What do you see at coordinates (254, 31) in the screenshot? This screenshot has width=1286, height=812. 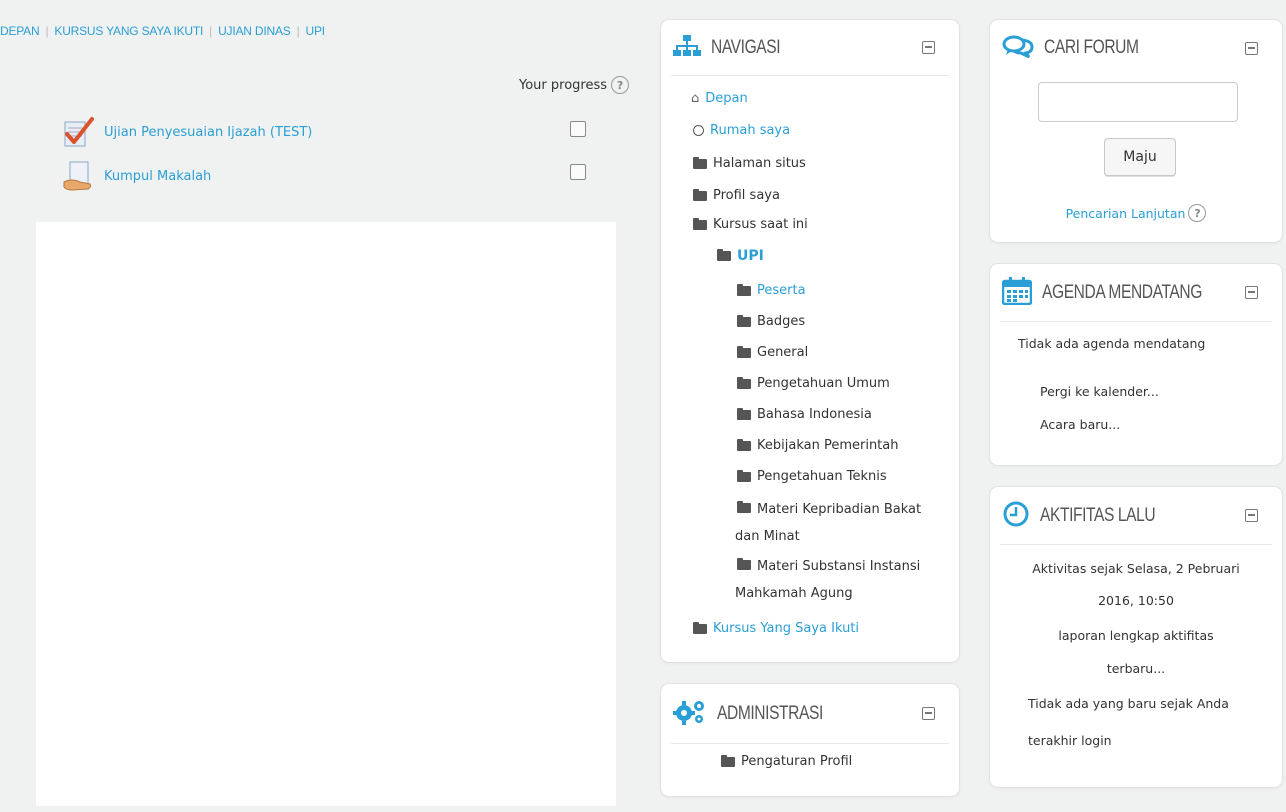 I see `breadcrumb-ujian-dinas: UJIAN DINAS` at bounding box center [254, 31].